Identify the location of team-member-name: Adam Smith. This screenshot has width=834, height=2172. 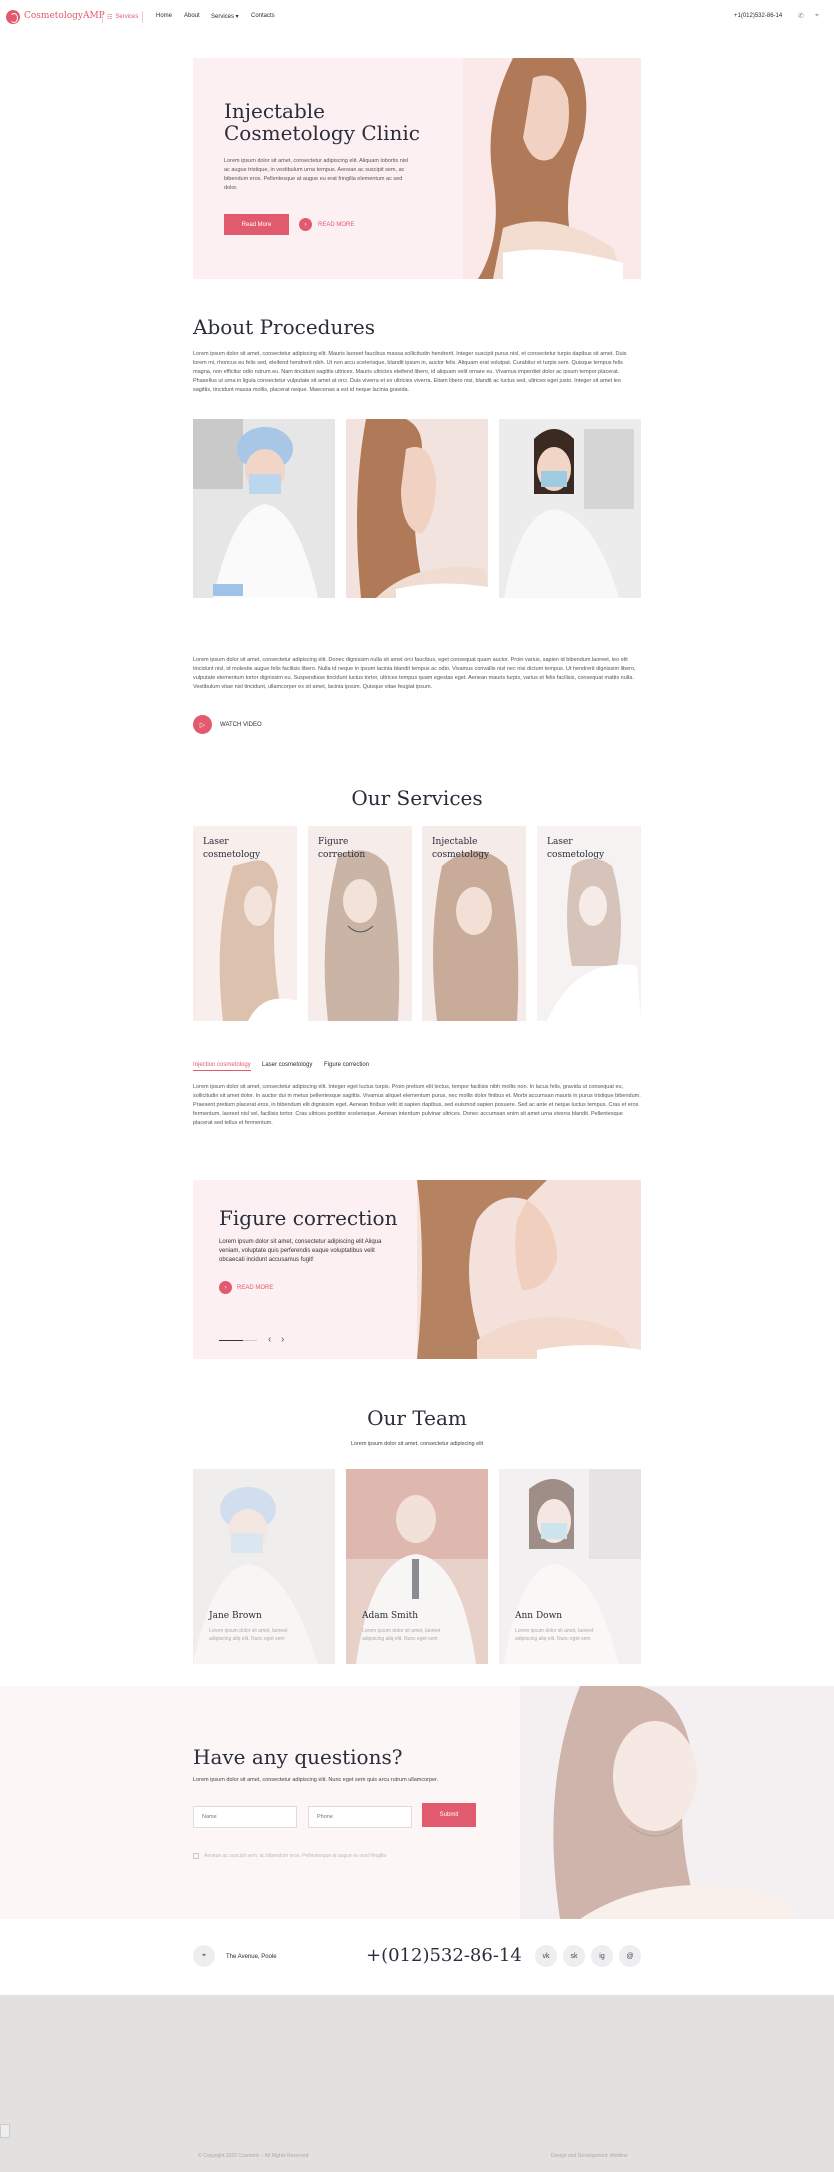
(390, 1616).